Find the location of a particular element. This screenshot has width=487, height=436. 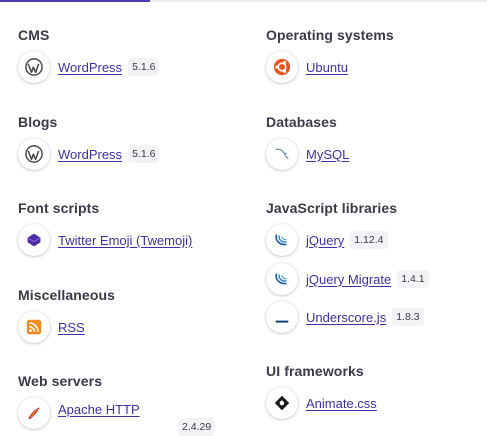

tech-item-underscore: Underscore.js 1.8.3 is located at coordinates (345, 317).